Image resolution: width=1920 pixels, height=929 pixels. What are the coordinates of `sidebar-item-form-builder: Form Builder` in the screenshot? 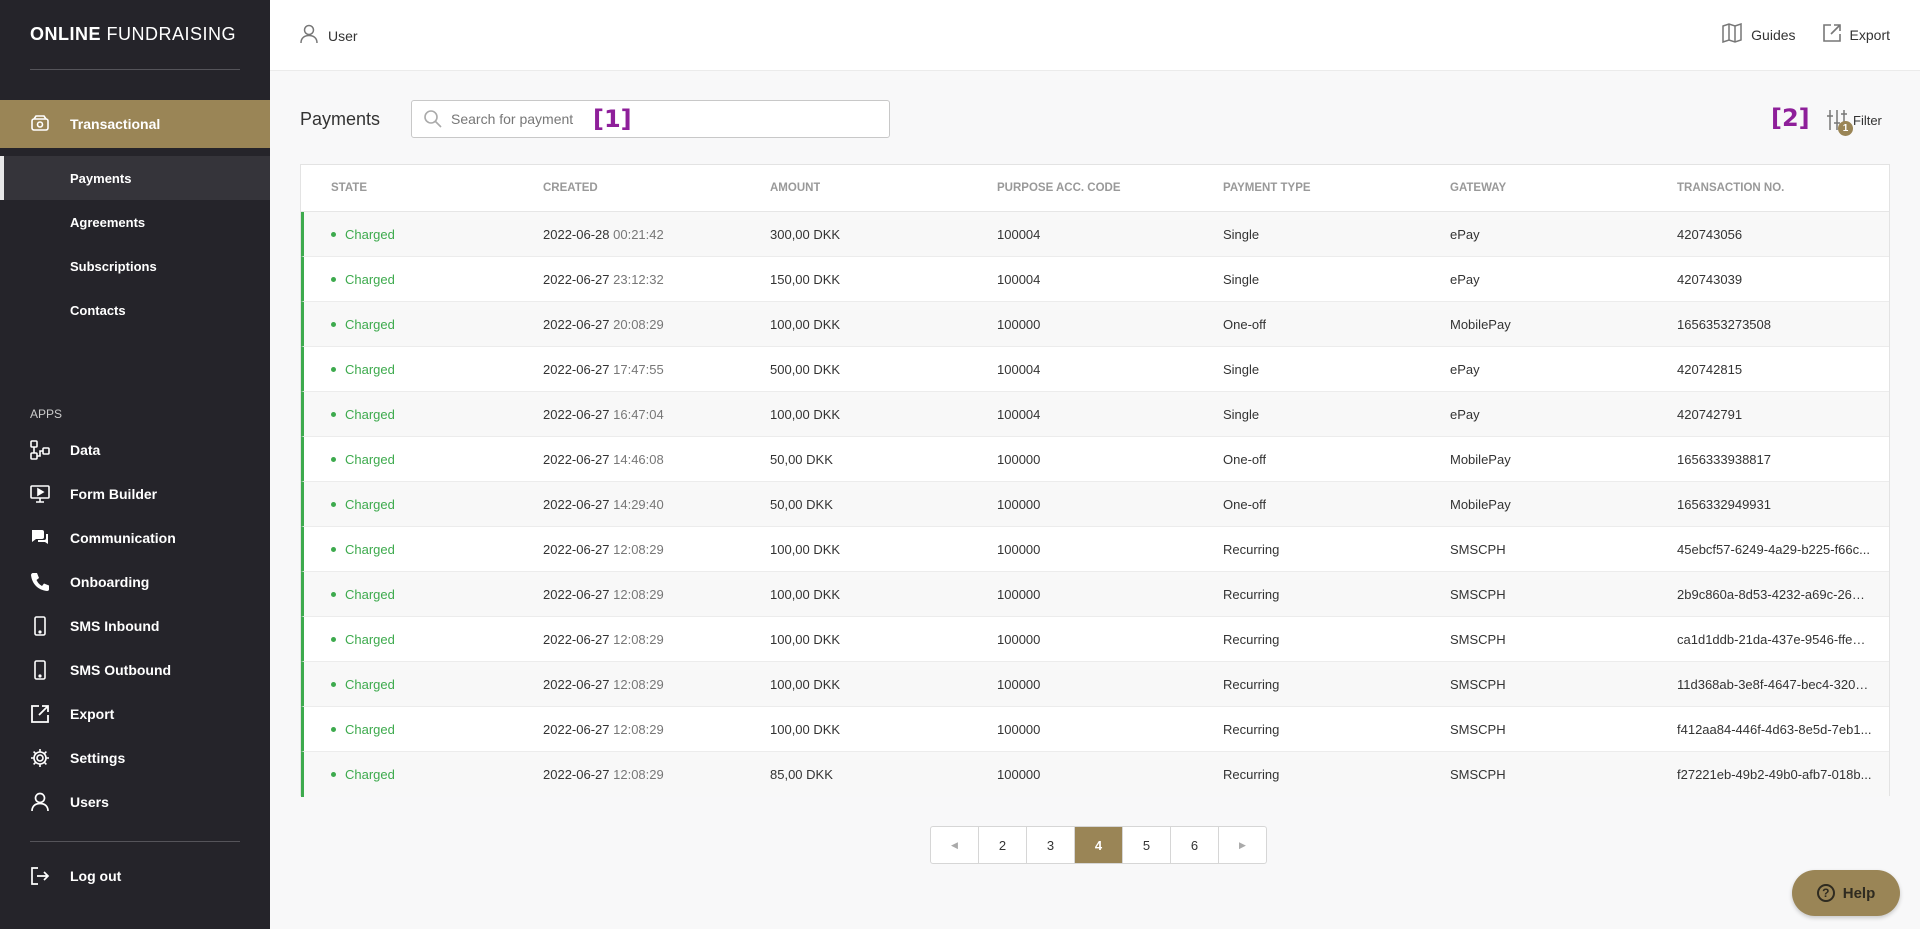 It's located at (135, 494).